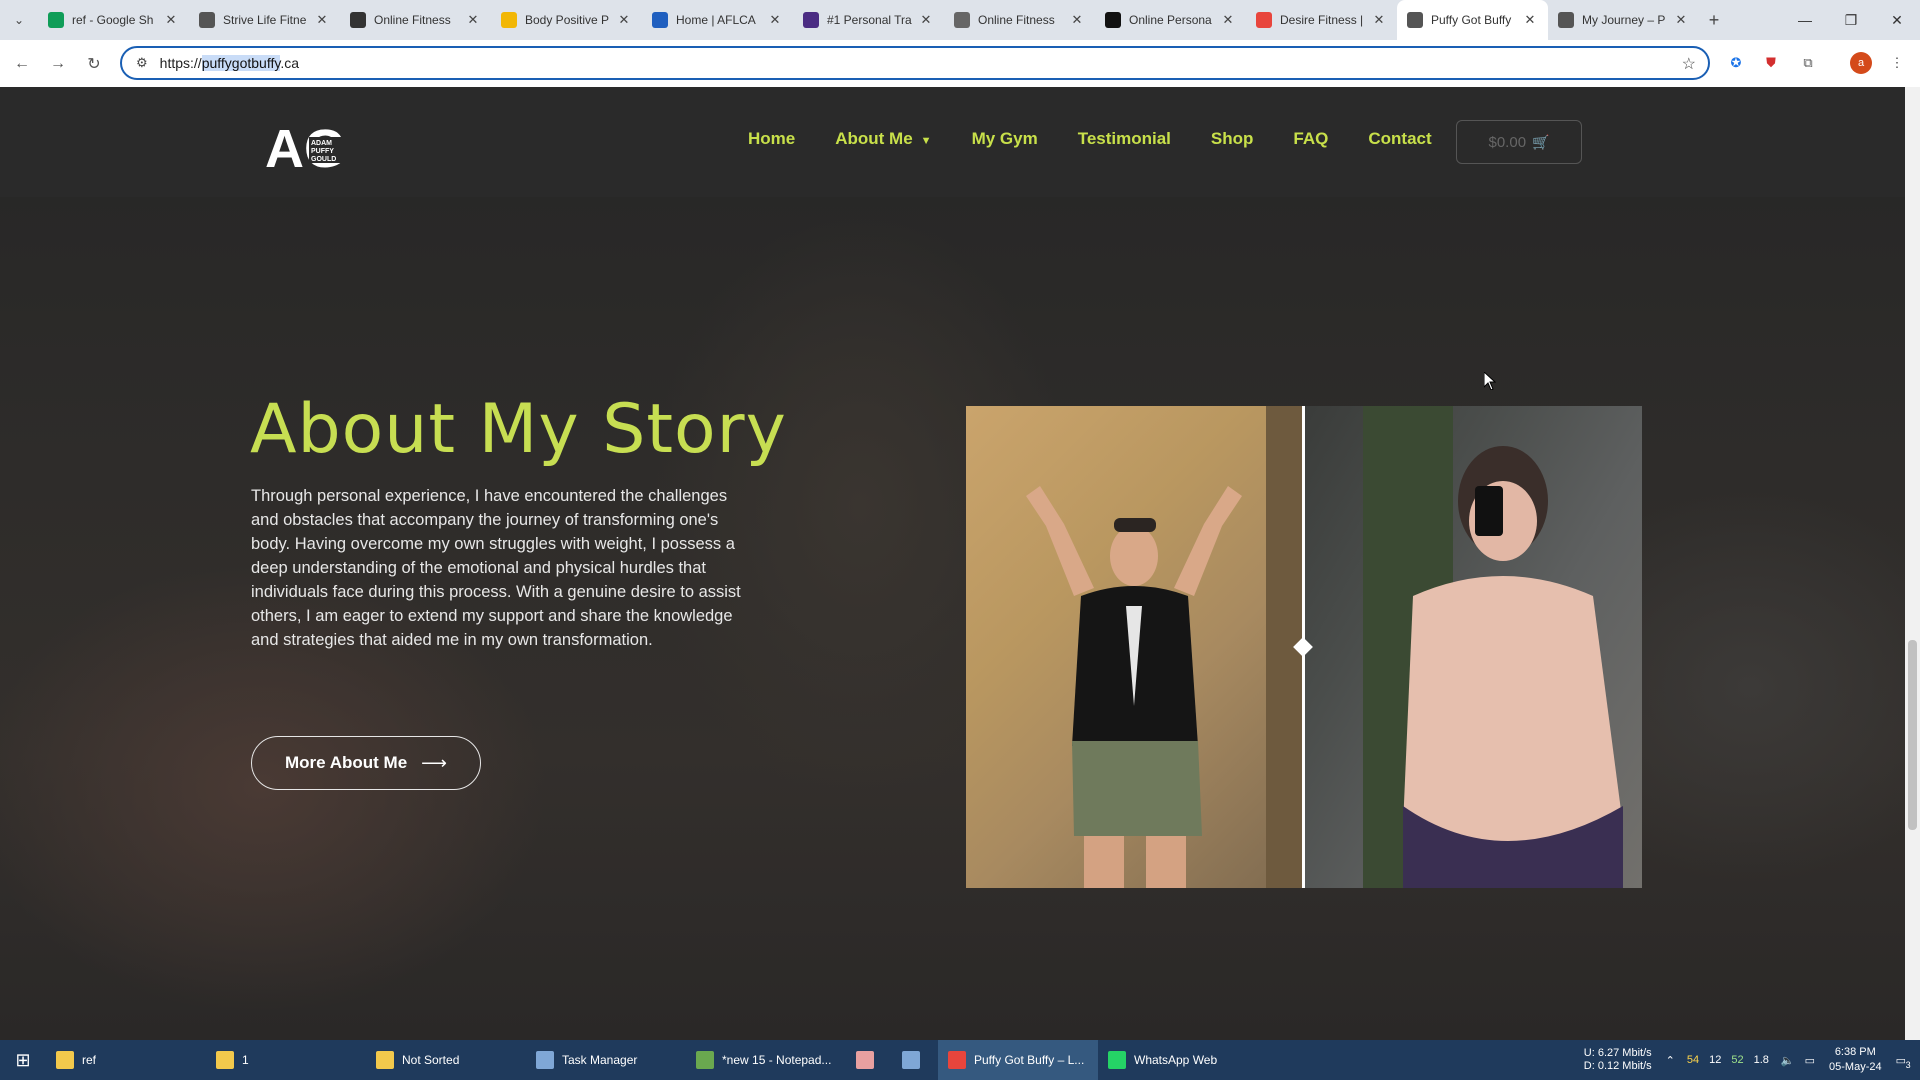  Describe the element at coordinates (286, 1060) in the screenshot. I see `taskbar-app: 1` at that location.